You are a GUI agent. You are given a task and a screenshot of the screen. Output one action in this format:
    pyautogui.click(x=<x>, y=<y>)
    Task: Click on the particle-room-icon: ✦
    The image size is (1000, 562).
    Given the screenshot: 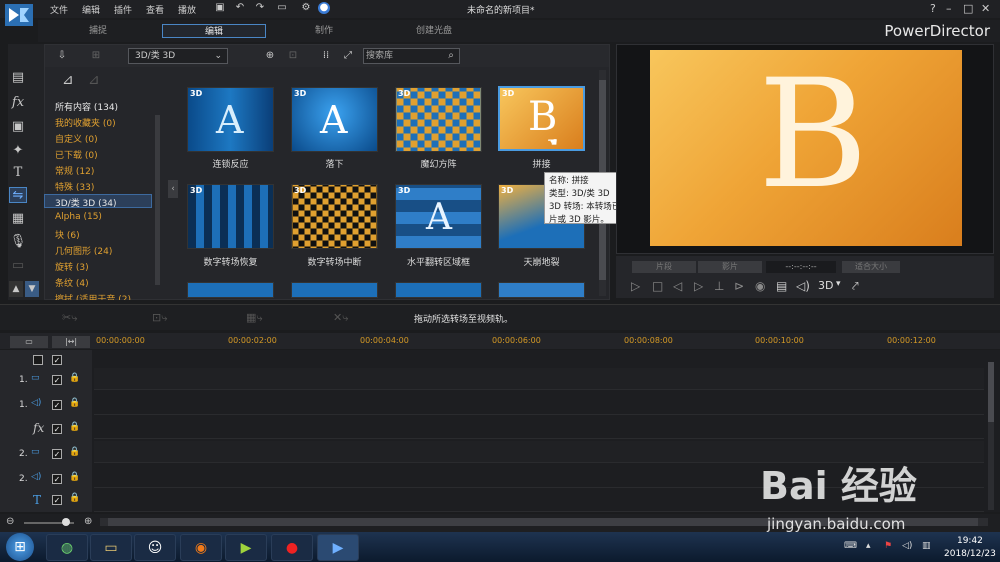 What is the action you would take?
    pyautogui.click(x=18, y=151)
    